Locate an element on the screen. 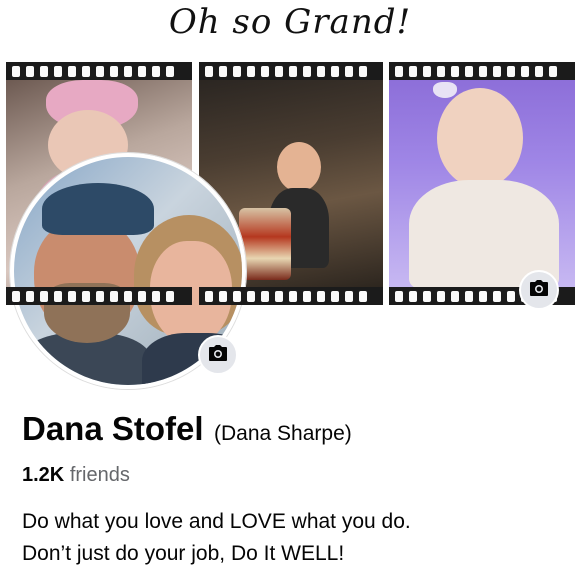 The width and height of the screenshot is (580, 580). film-frame-girl is located at coordinates (482, 183).